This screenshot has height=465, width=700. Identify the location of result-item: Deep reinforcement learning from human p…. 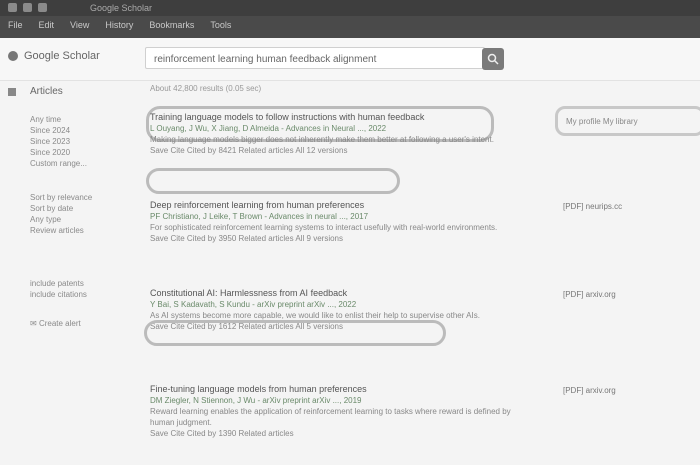
(335, 222).